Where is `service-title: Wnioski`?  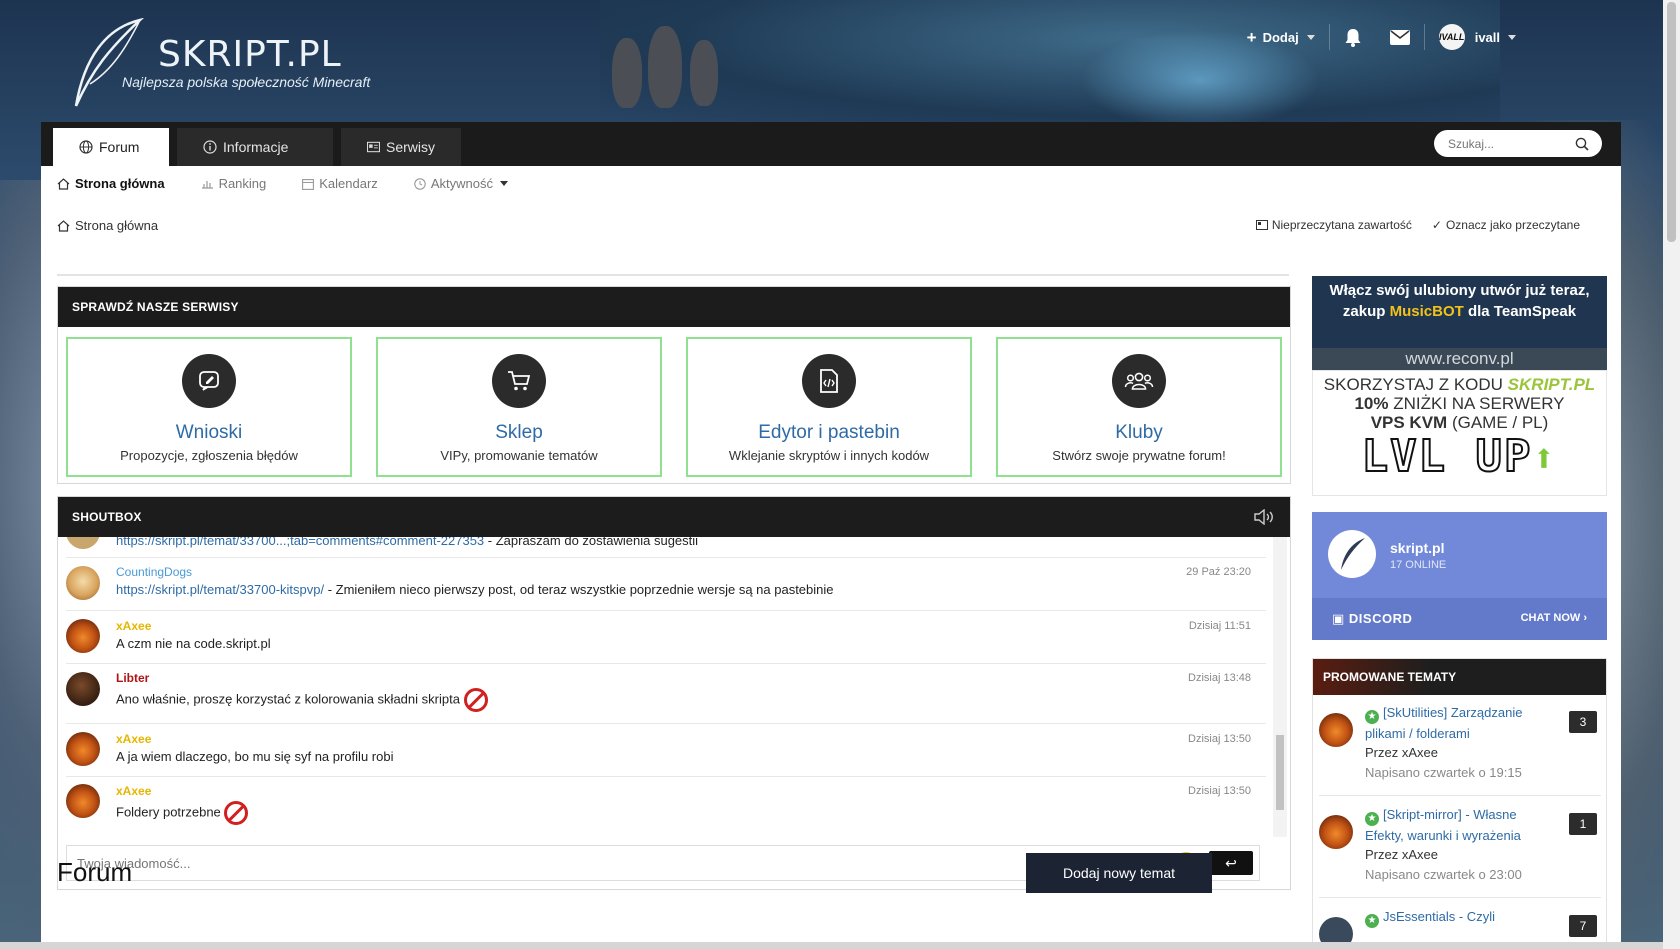 service-title: Wnioski is located at coordinates (209, 432).